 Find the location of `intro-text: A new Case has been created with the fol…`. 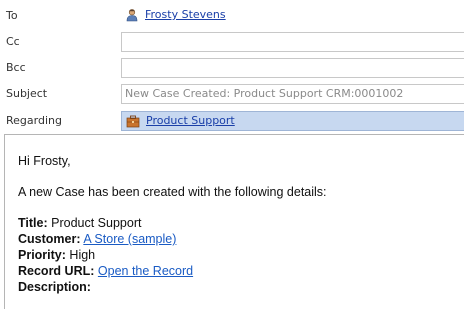

intro-text: A new Case has been created with the fol… is located at coordinates (172, 192).